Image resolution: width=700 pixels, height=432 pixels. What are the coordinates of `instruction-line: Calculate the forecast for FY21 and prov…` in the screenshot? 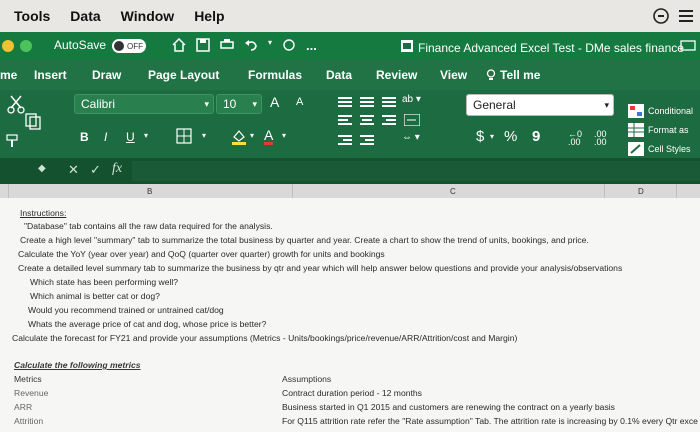 It's located at (264, 338).